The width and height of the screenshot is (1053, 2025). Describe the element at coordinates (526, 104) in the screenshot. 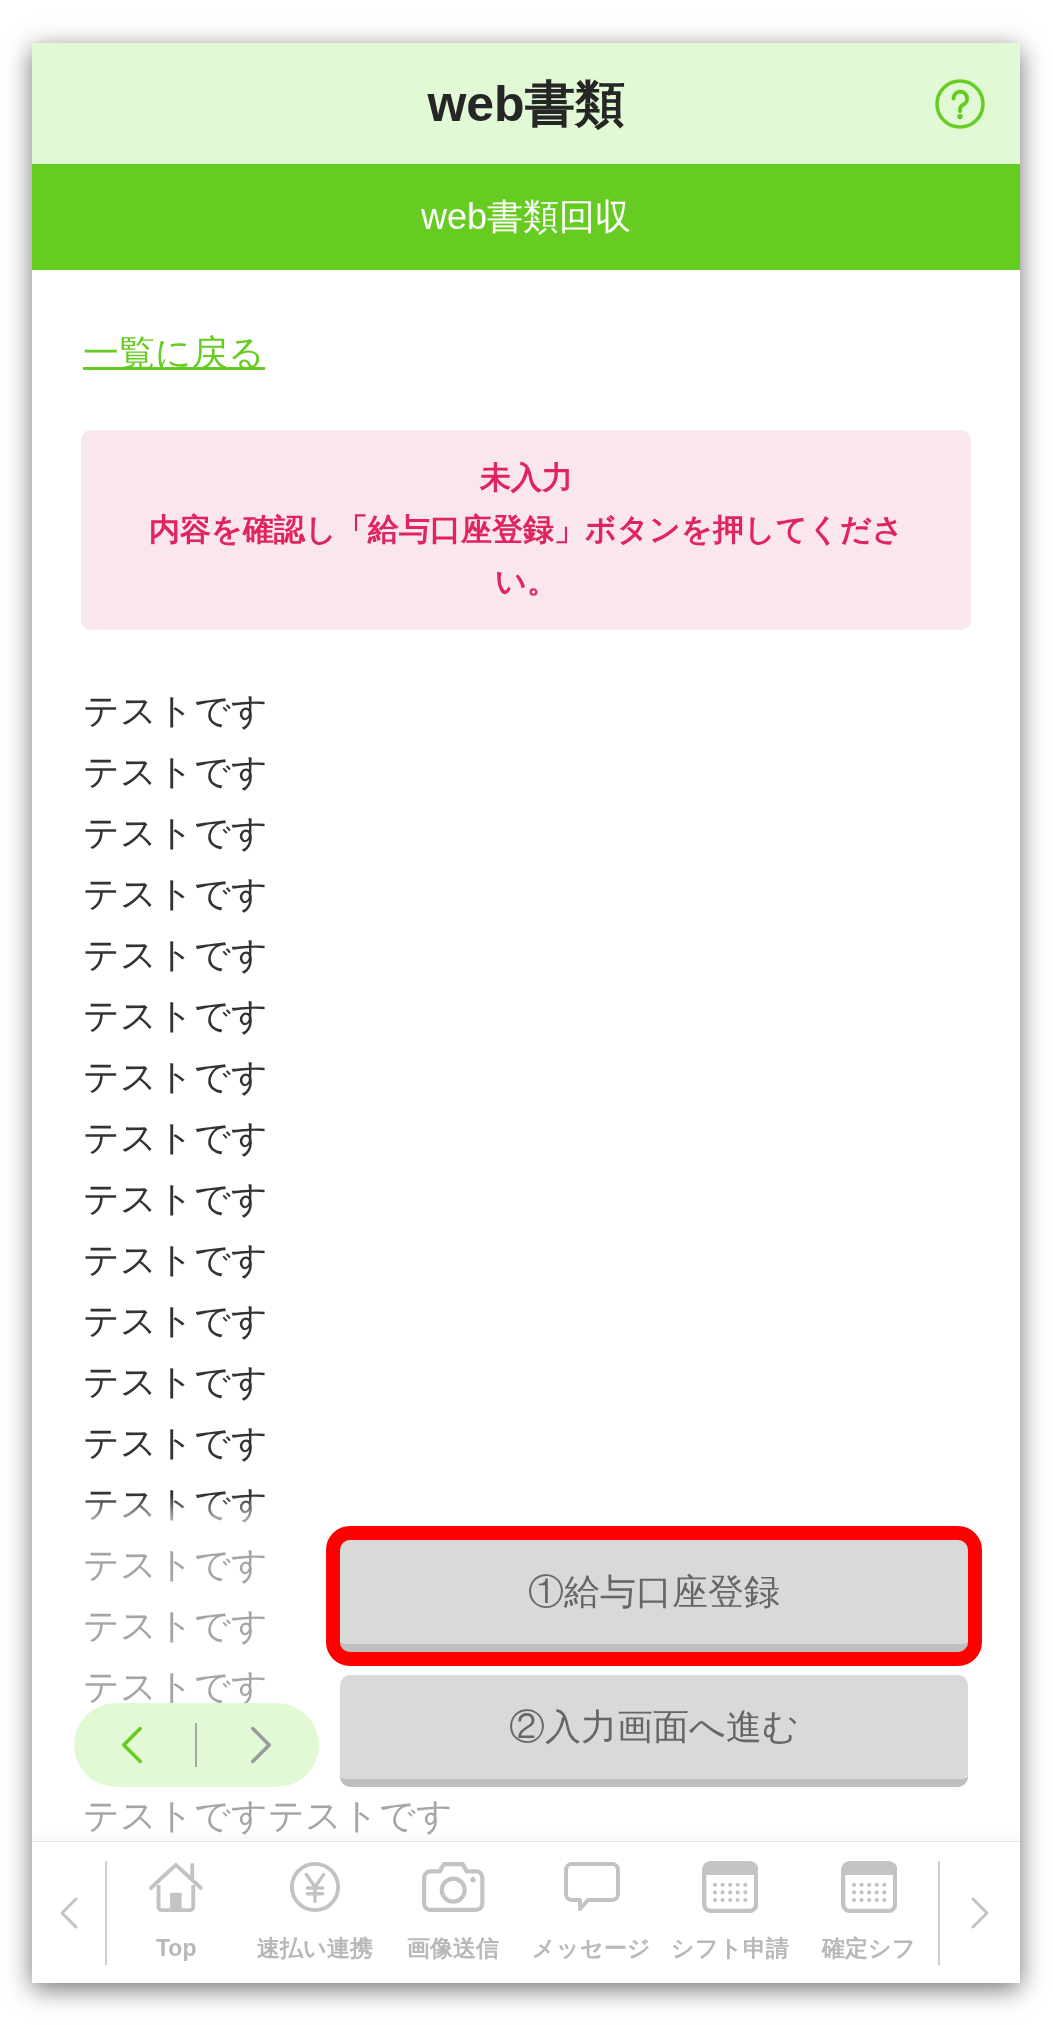

I see `page-title: web書類` at that location.